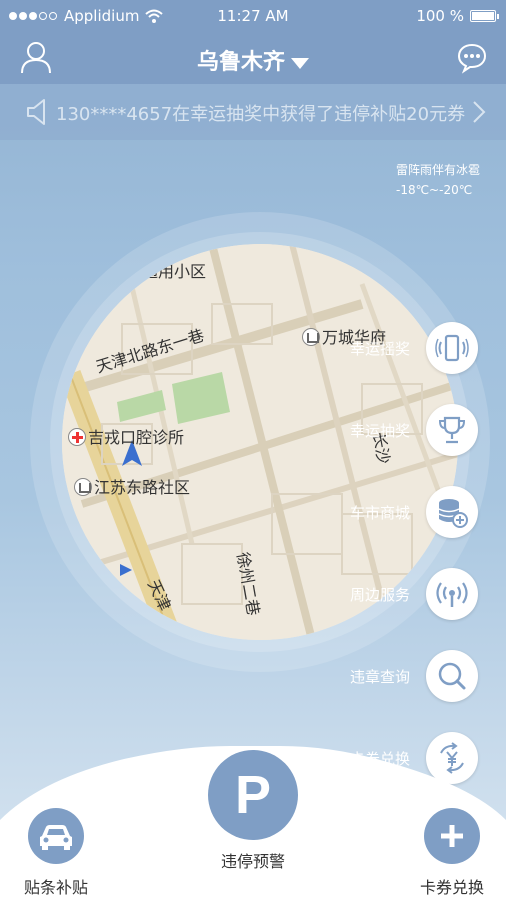 The image size is (506, 900). Describe the element at coordinates (126, 436) in the screenshot. I see `map-label-clinic: 吉戎口腔诊所` at that location.